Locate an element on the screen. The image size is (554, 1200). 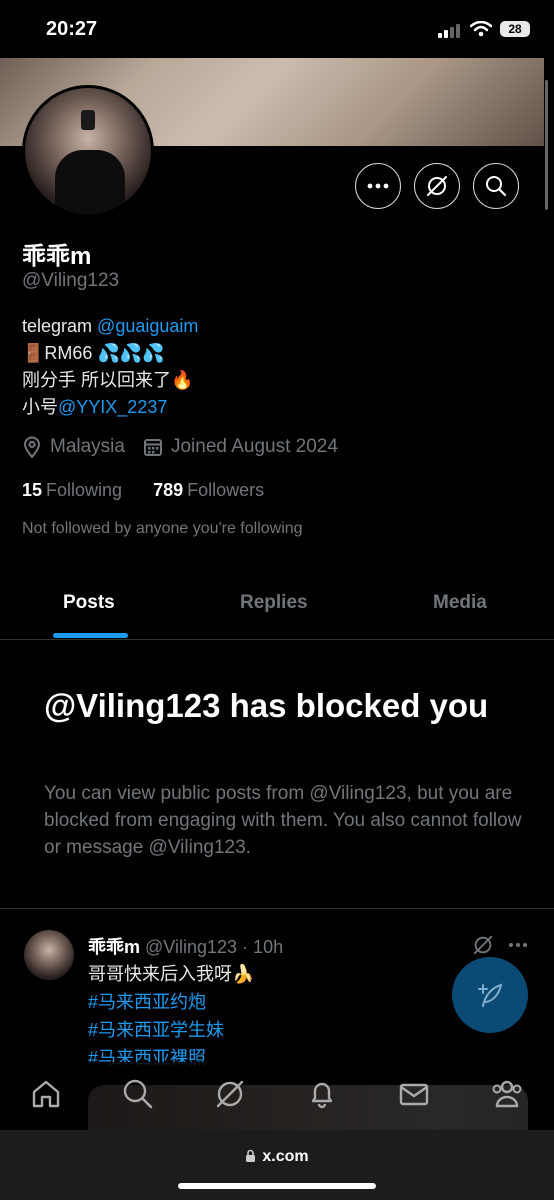
compose-icon is located at coordinates (490, 995).